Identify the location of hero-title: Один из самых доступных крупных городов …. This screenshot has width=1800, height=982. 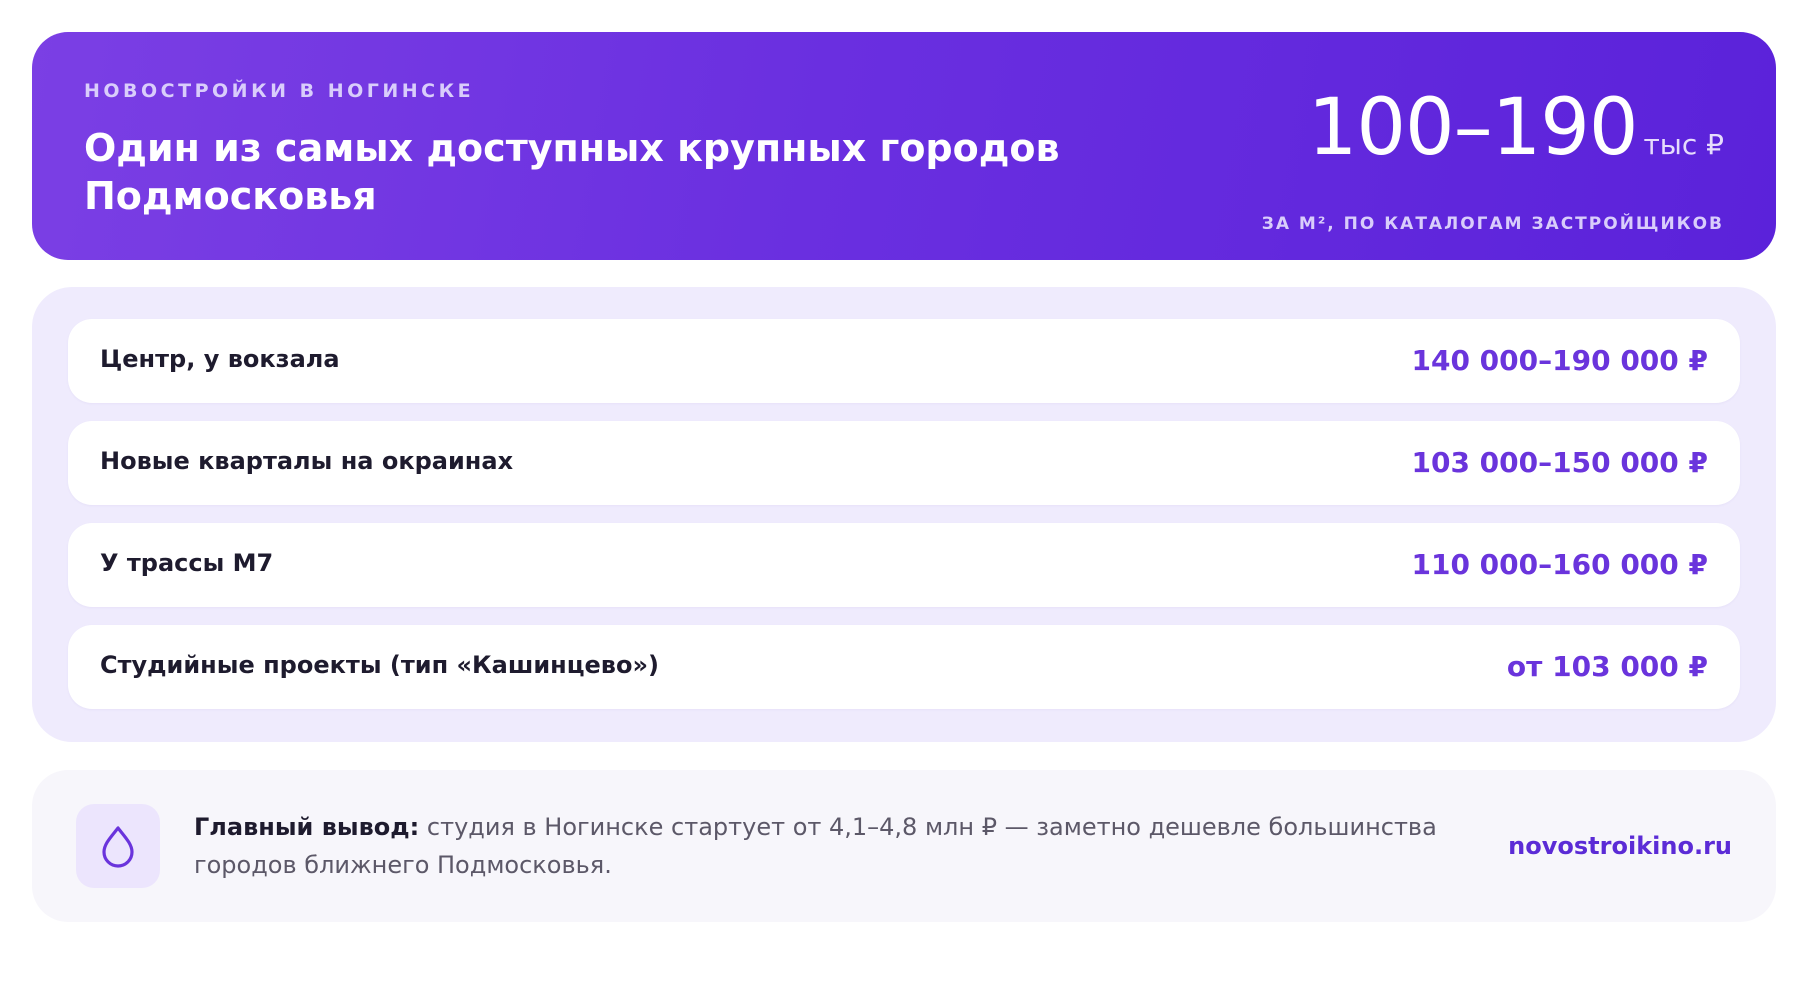
(572, 172).